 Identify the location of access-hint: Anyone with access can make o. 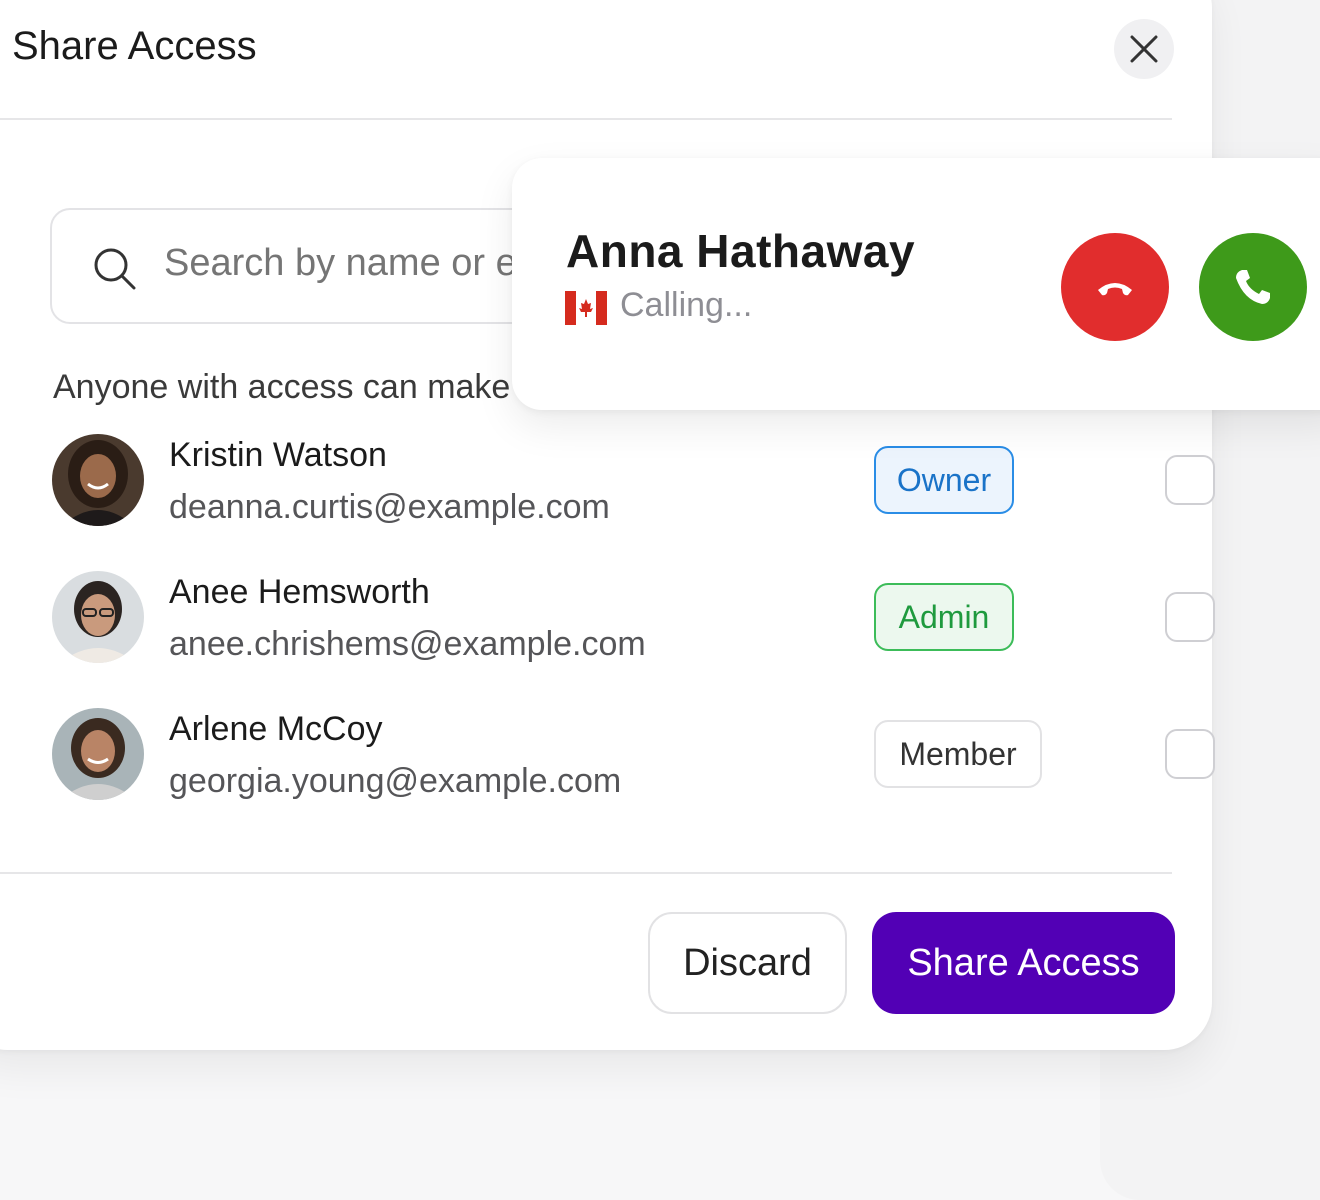
(296, 387).